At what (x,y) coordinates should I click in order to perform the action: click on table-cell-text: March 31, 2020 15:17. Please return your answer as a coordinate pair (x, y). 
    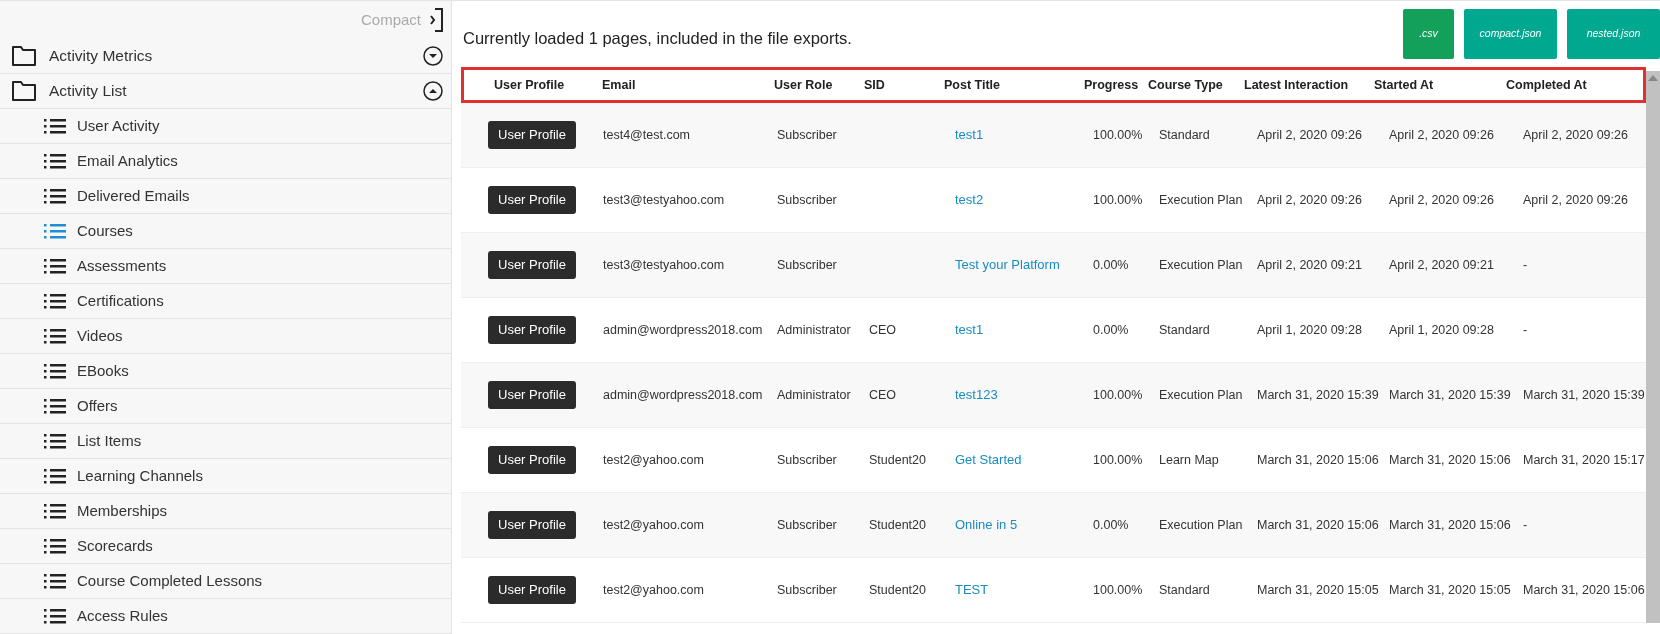
    Looking at the image, I should click on (1584, 460).